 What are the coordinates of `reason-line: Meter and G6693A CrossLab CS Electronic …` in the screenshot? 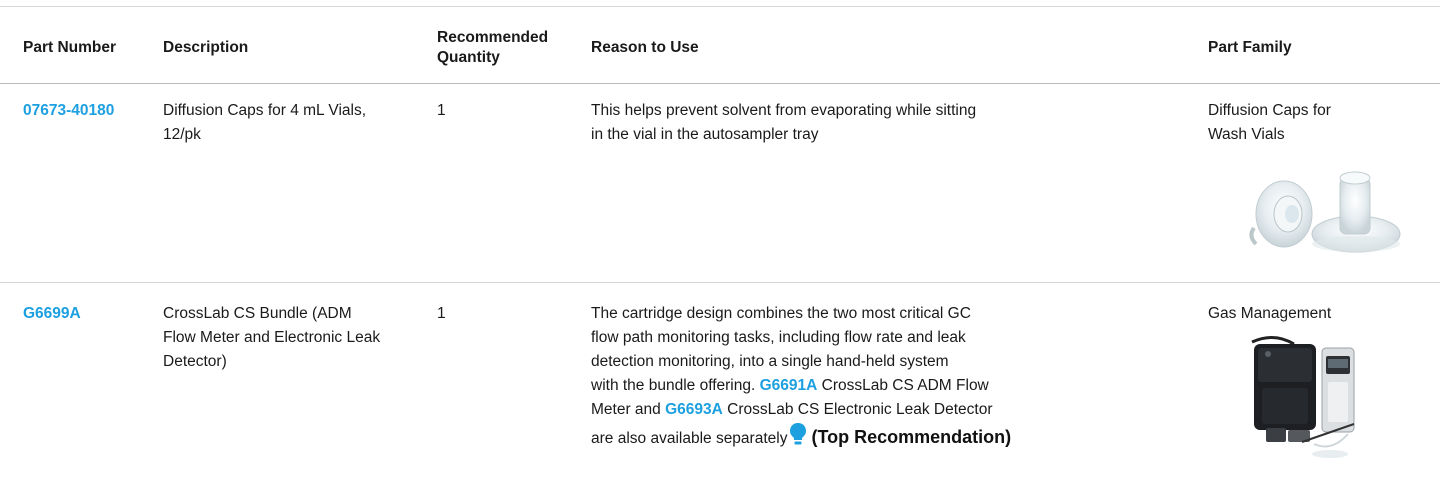 It's located at (861, 410).